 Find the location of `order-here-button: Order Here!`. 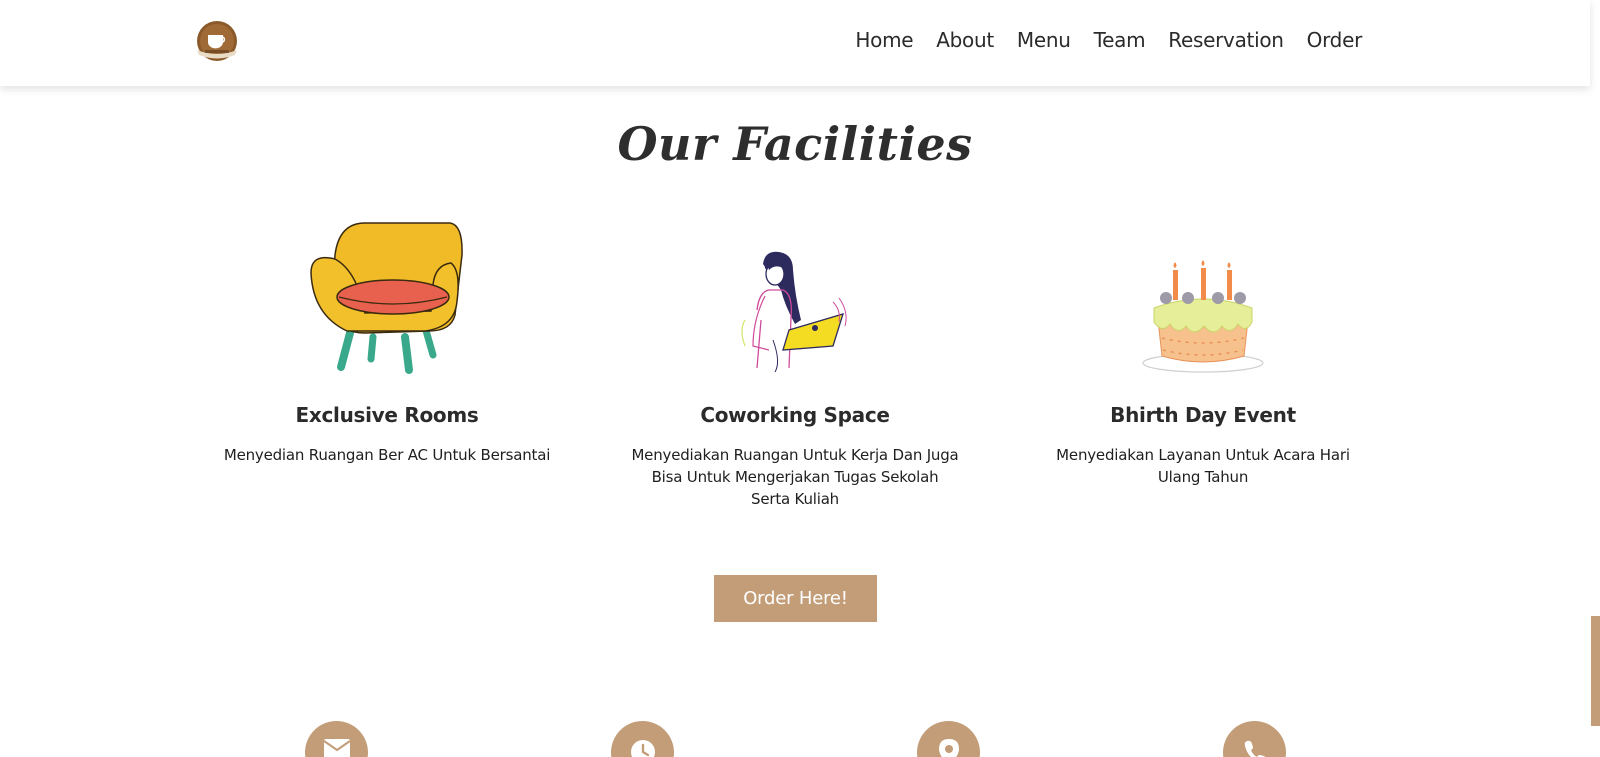

order-here-button: Order Here! is located at coordinates (795, 598).